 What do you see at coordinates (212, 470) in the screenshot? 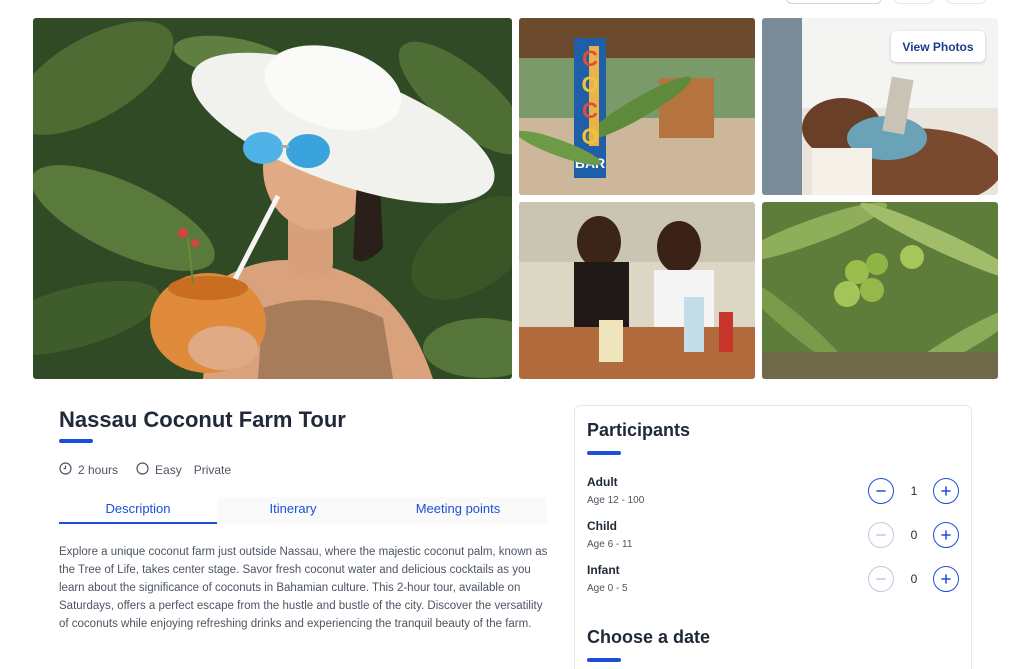
I see `tour-type-text: Private` at bounding box center [212, 470].